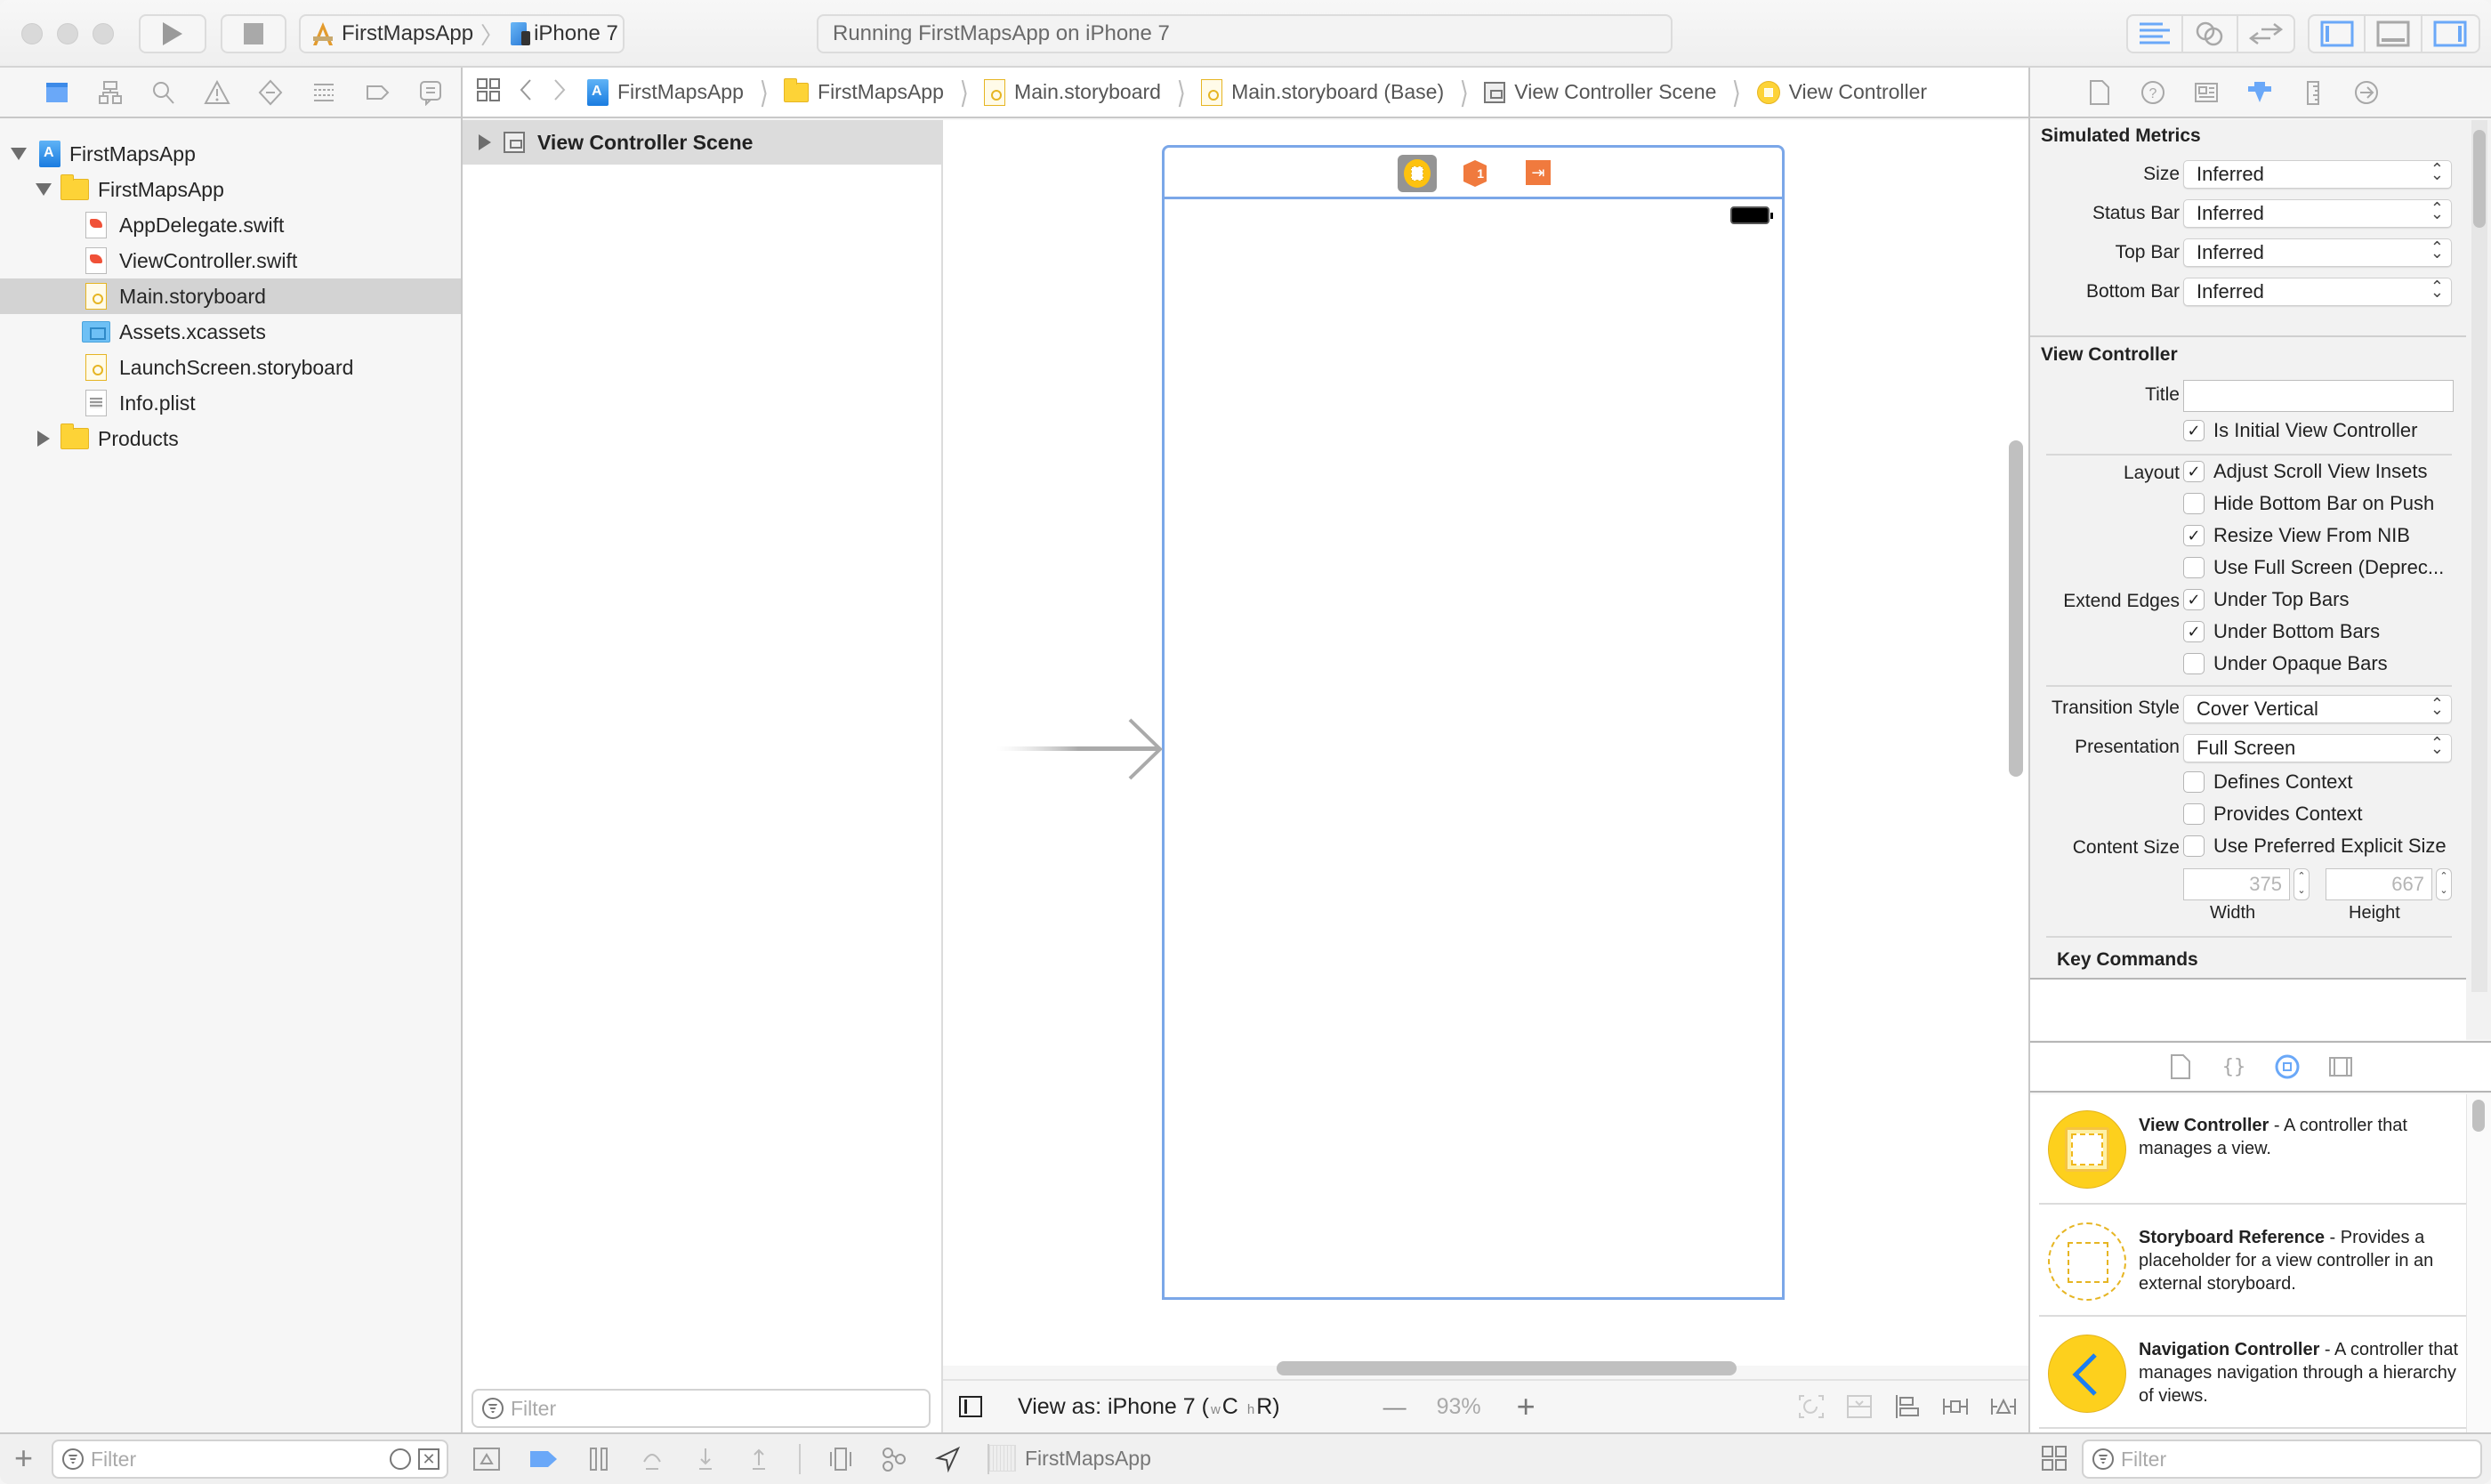 The image size is (2491, 1484). What do you see at coordinates (230, 438) in the screenshot?
I see `nav-item-group: Products` at bounding box center [230, 438].